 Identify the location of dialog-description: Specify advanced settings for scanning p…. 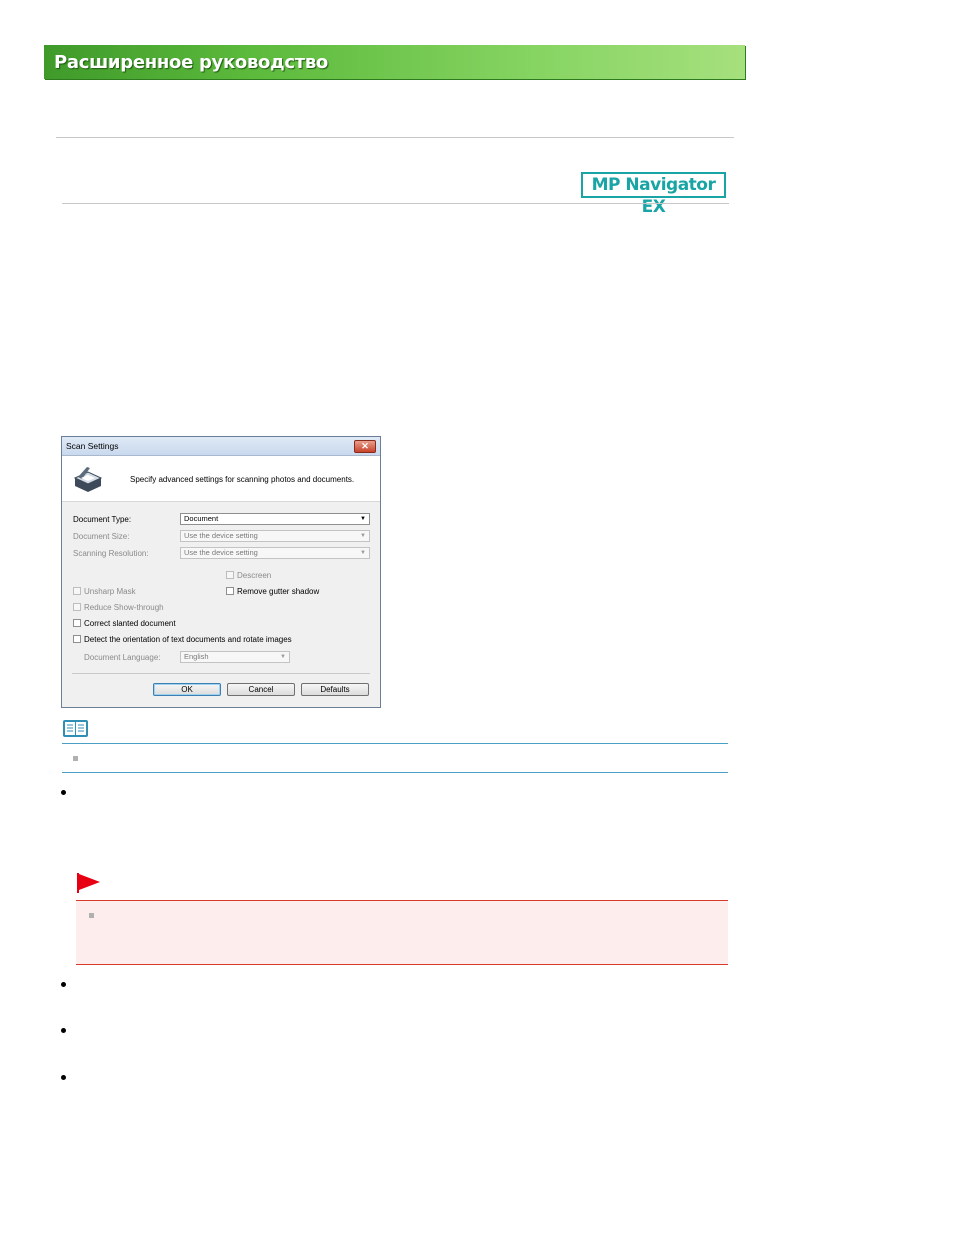
(242, 479).